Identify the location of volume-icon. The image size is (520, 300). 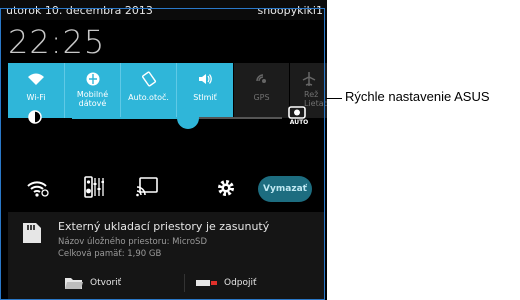
(205, 79).